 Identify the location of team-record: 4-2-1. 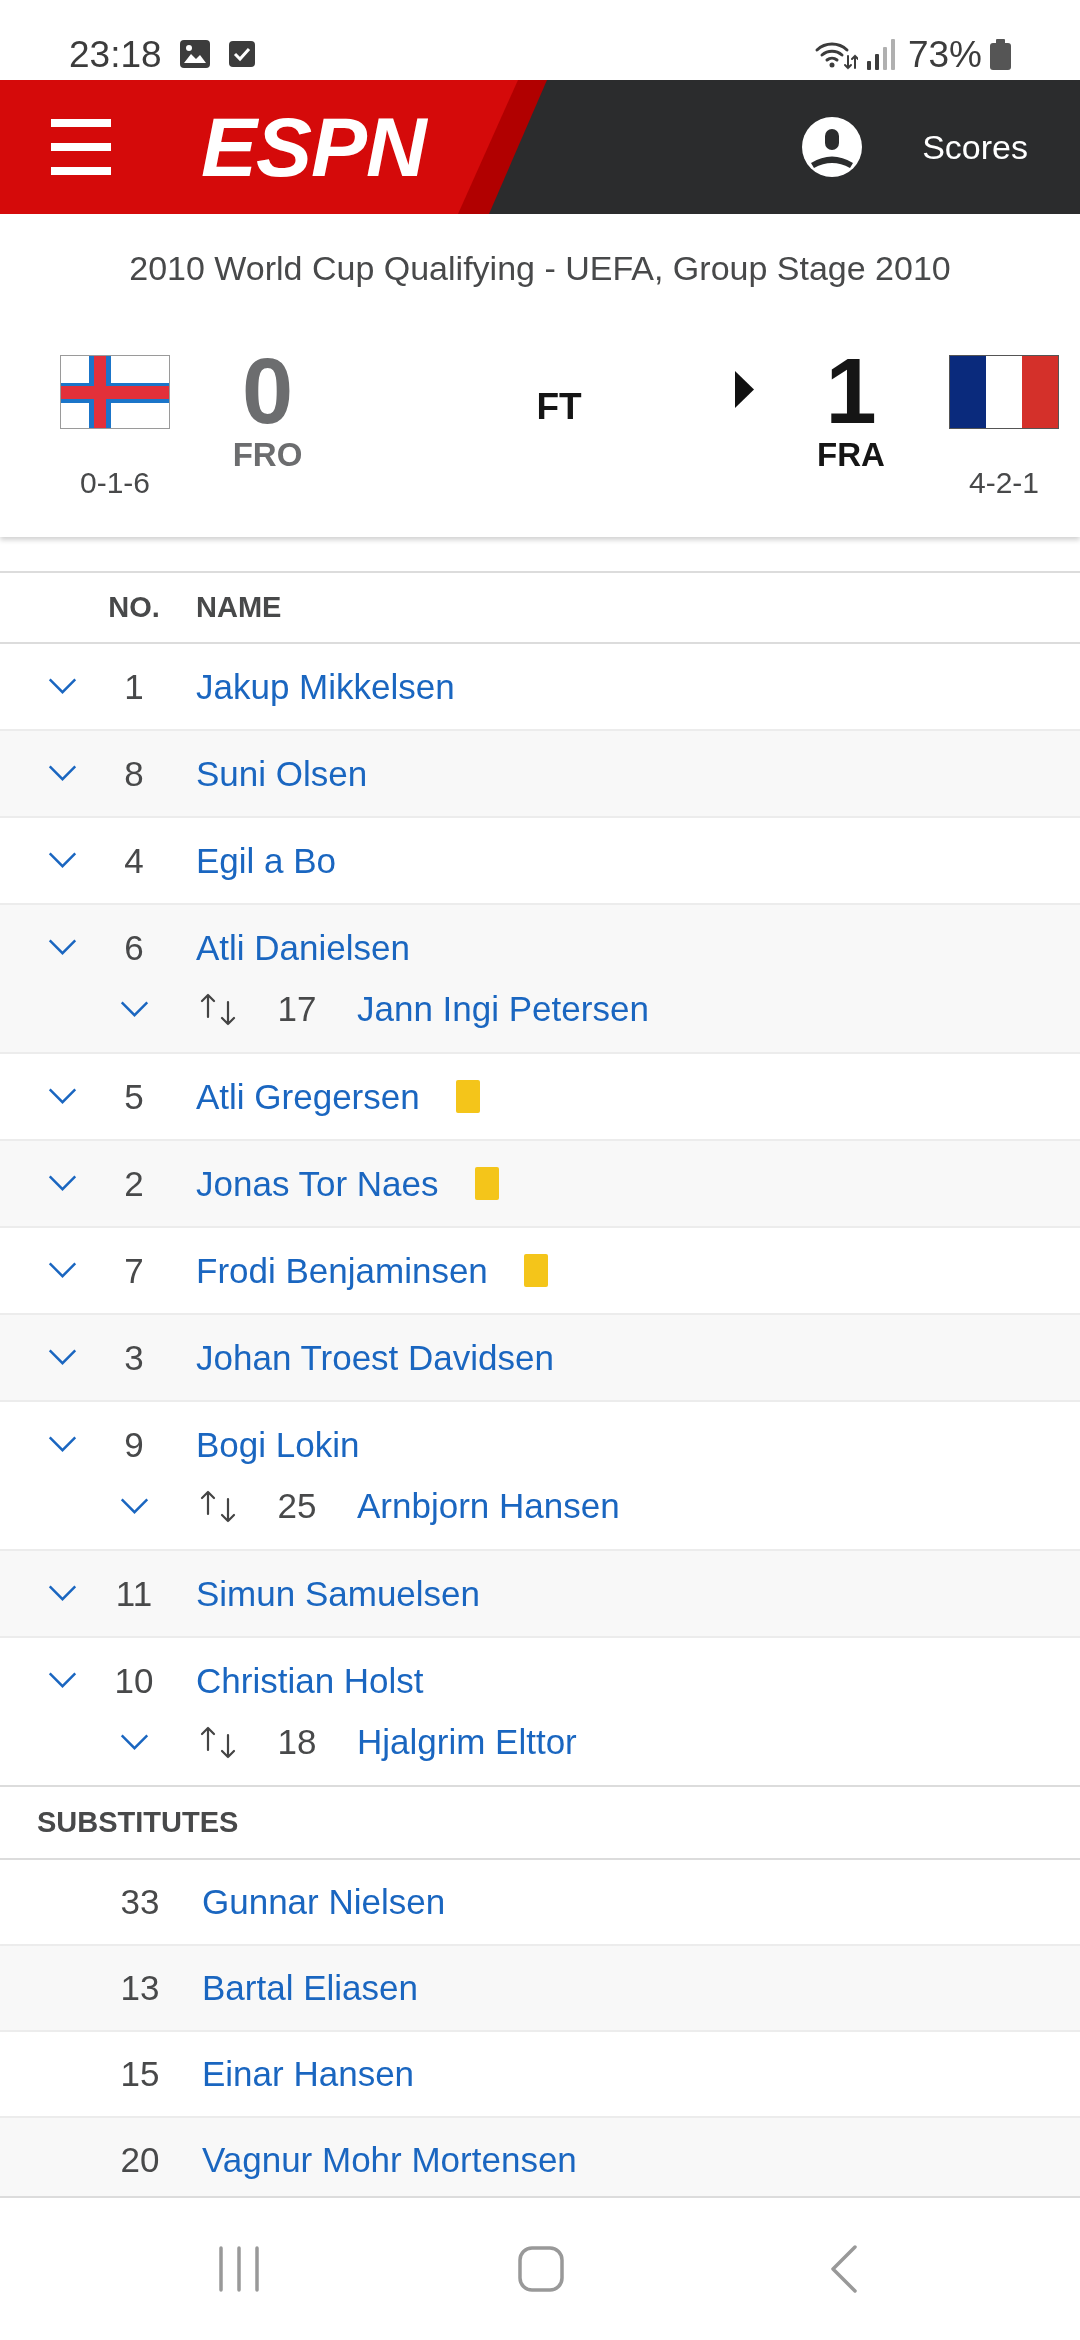
(1003, 483).